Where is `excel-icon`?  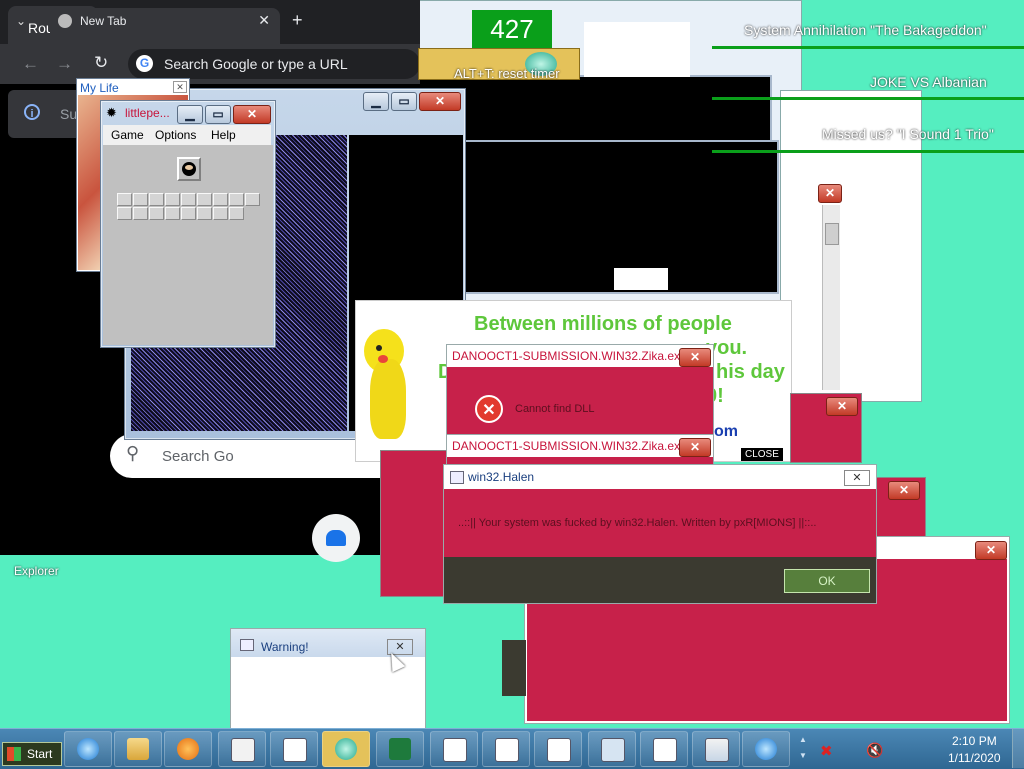
excel-icon is located at coordinates (400, 749).